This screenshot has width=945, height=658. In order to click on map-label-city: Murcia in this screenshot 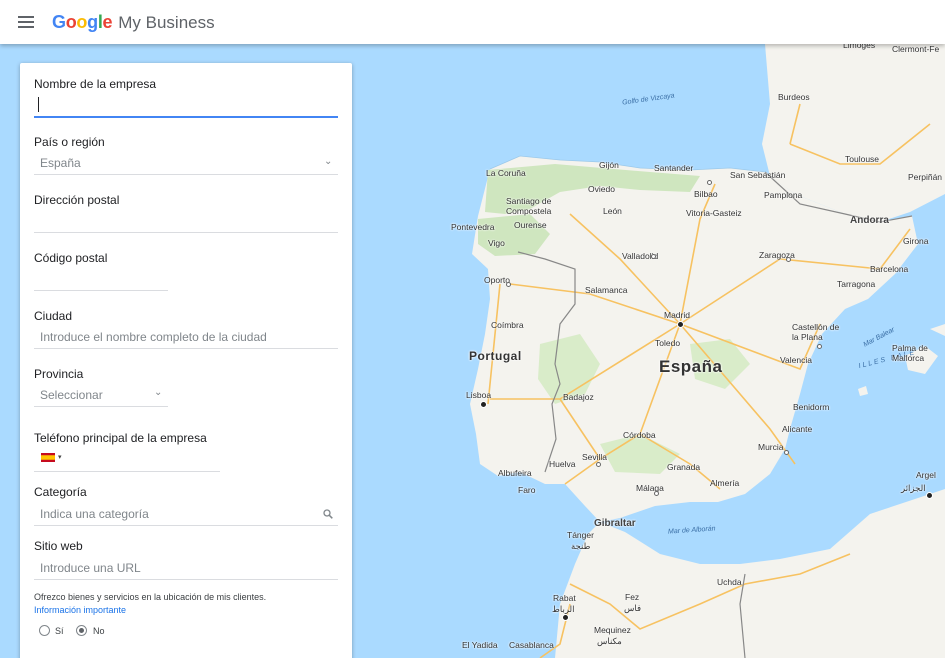, I will do `click(771, 447)`.